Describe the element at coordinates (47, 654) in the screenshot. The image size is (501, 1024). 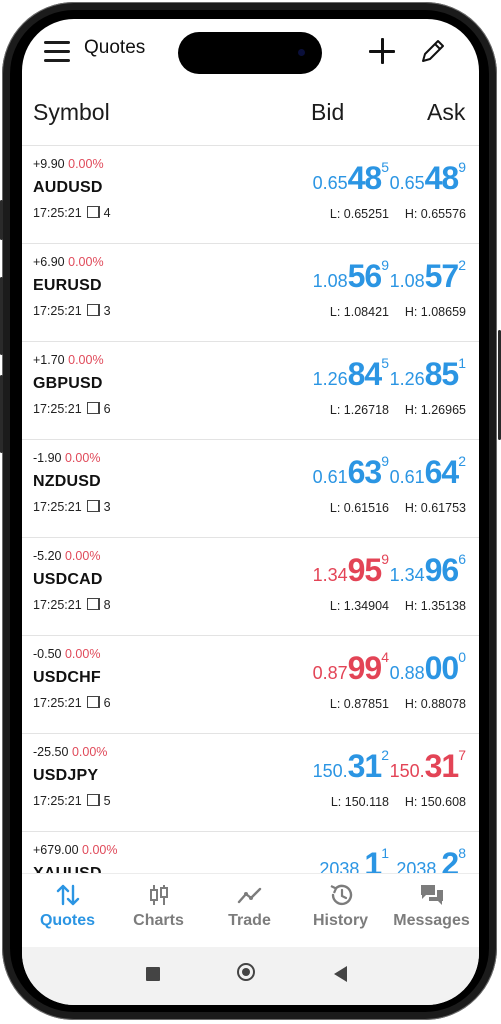
I see `quote-change-points: -0.50` at that location.